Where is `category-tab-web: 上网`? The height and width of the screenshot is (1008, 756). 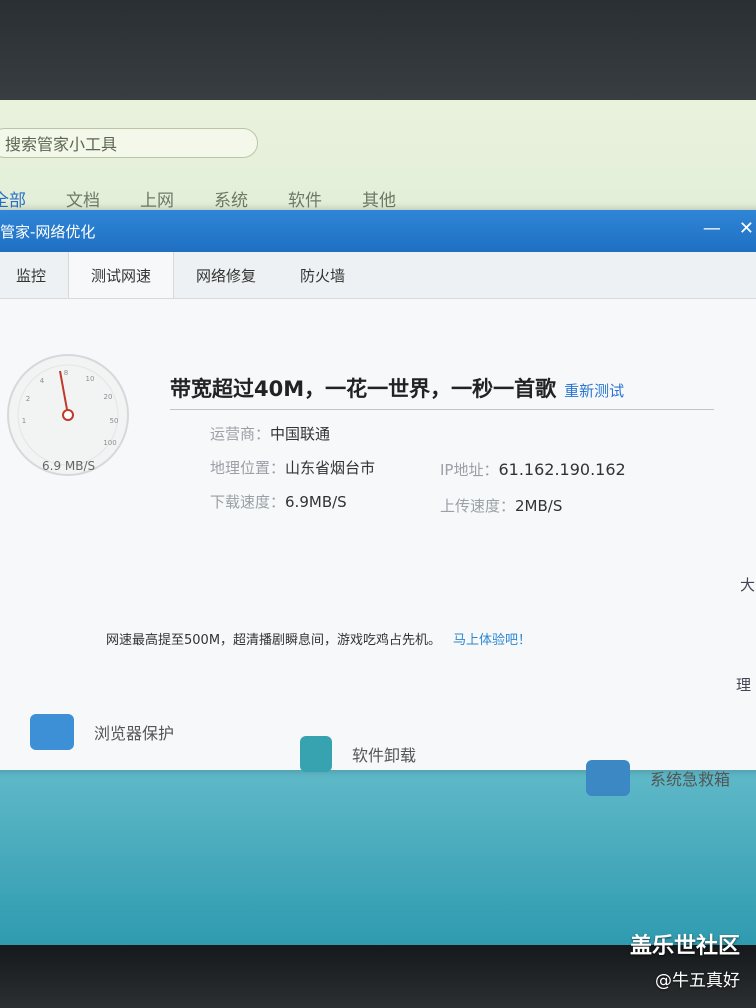
category-tab-web: 上网 is located at coordinates (157, 198).